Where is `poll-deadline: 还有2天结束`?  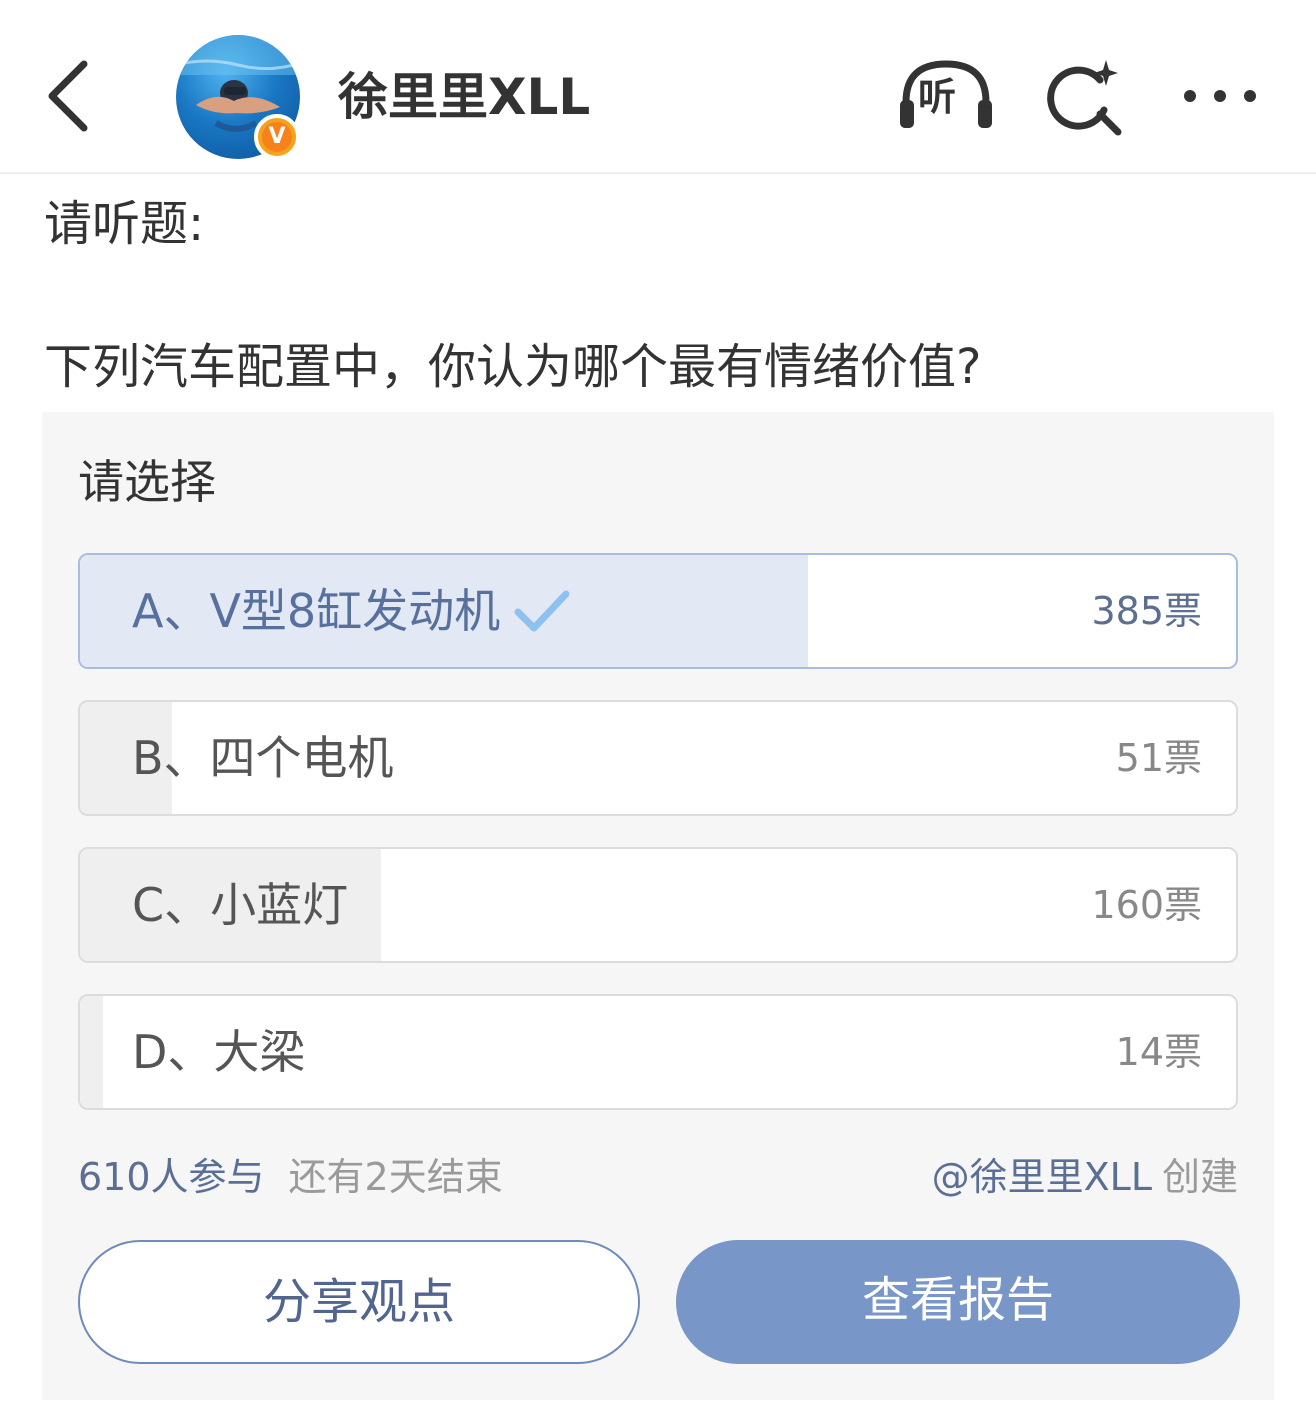 poll-deadline: 还有2天结束 is located at coordinates (395, 1177).